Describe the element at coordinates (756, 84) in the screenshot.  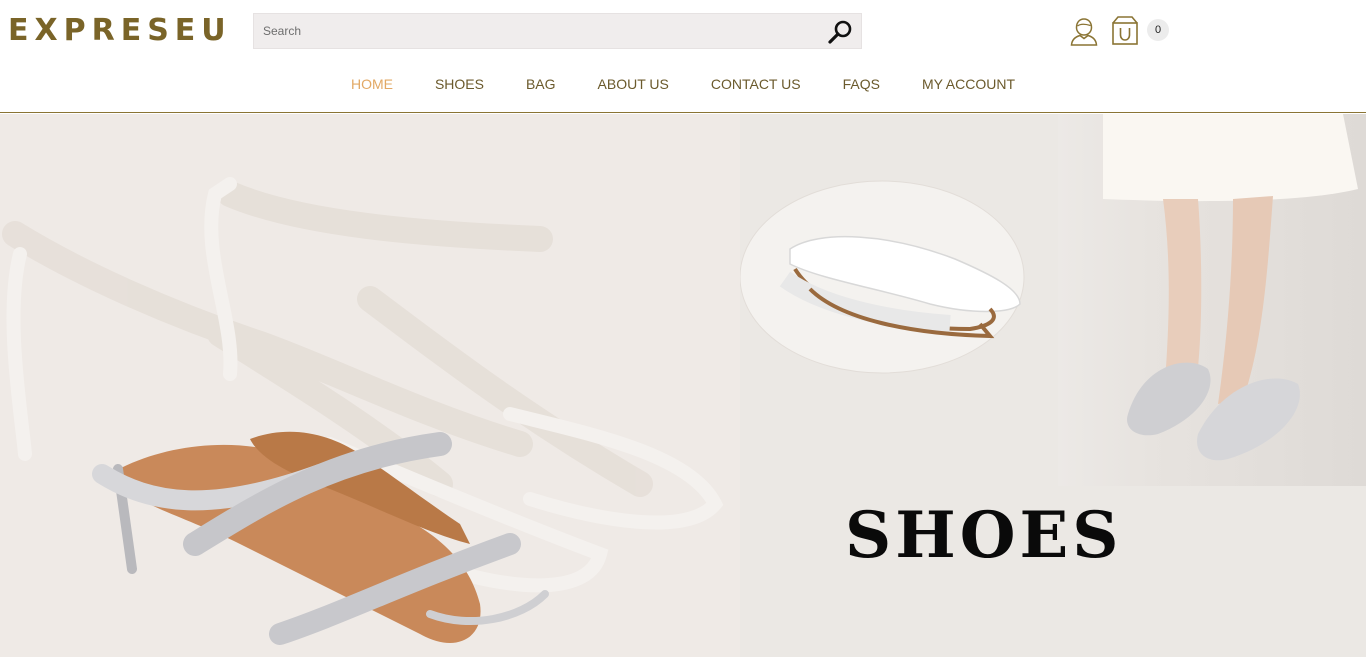
I see `nav-contact-us: CONTACT US` at that location.